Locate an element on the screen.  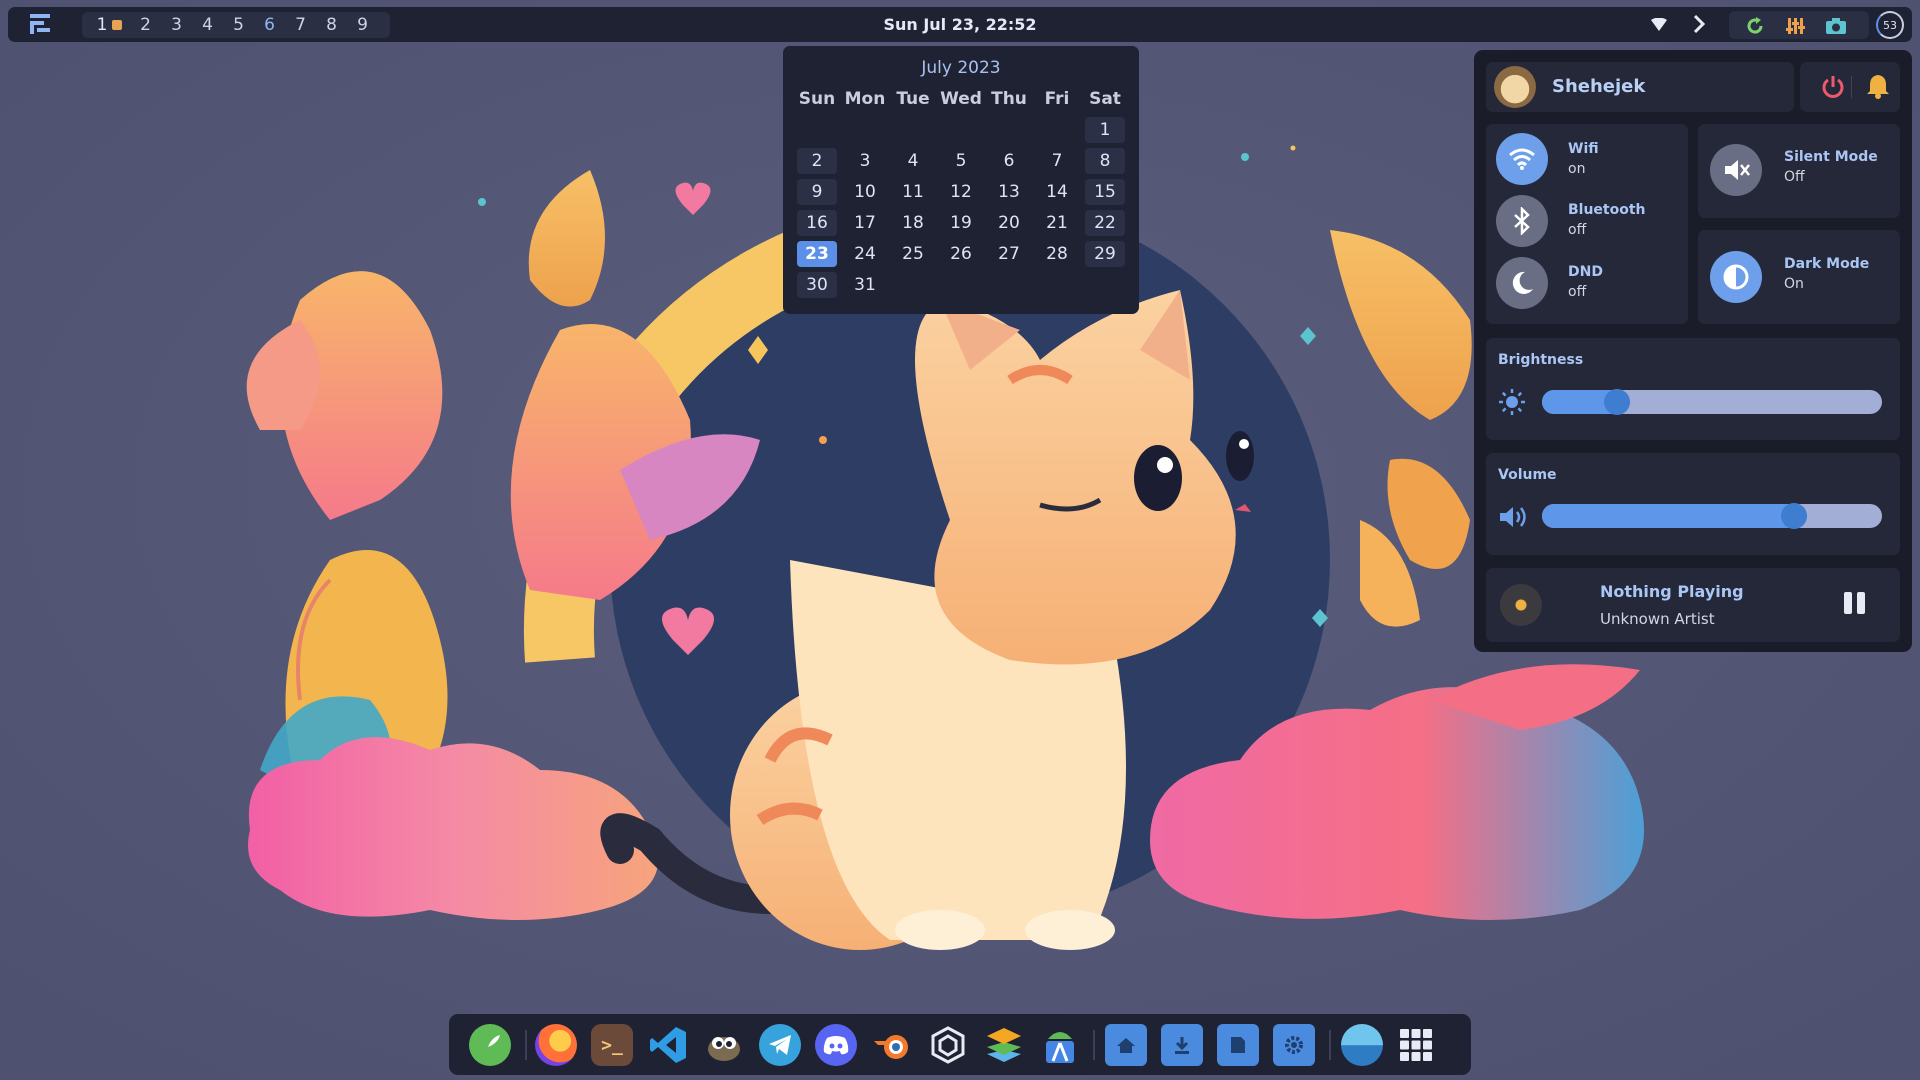
calendar-day: 2 is located at coordinates (817, 161).